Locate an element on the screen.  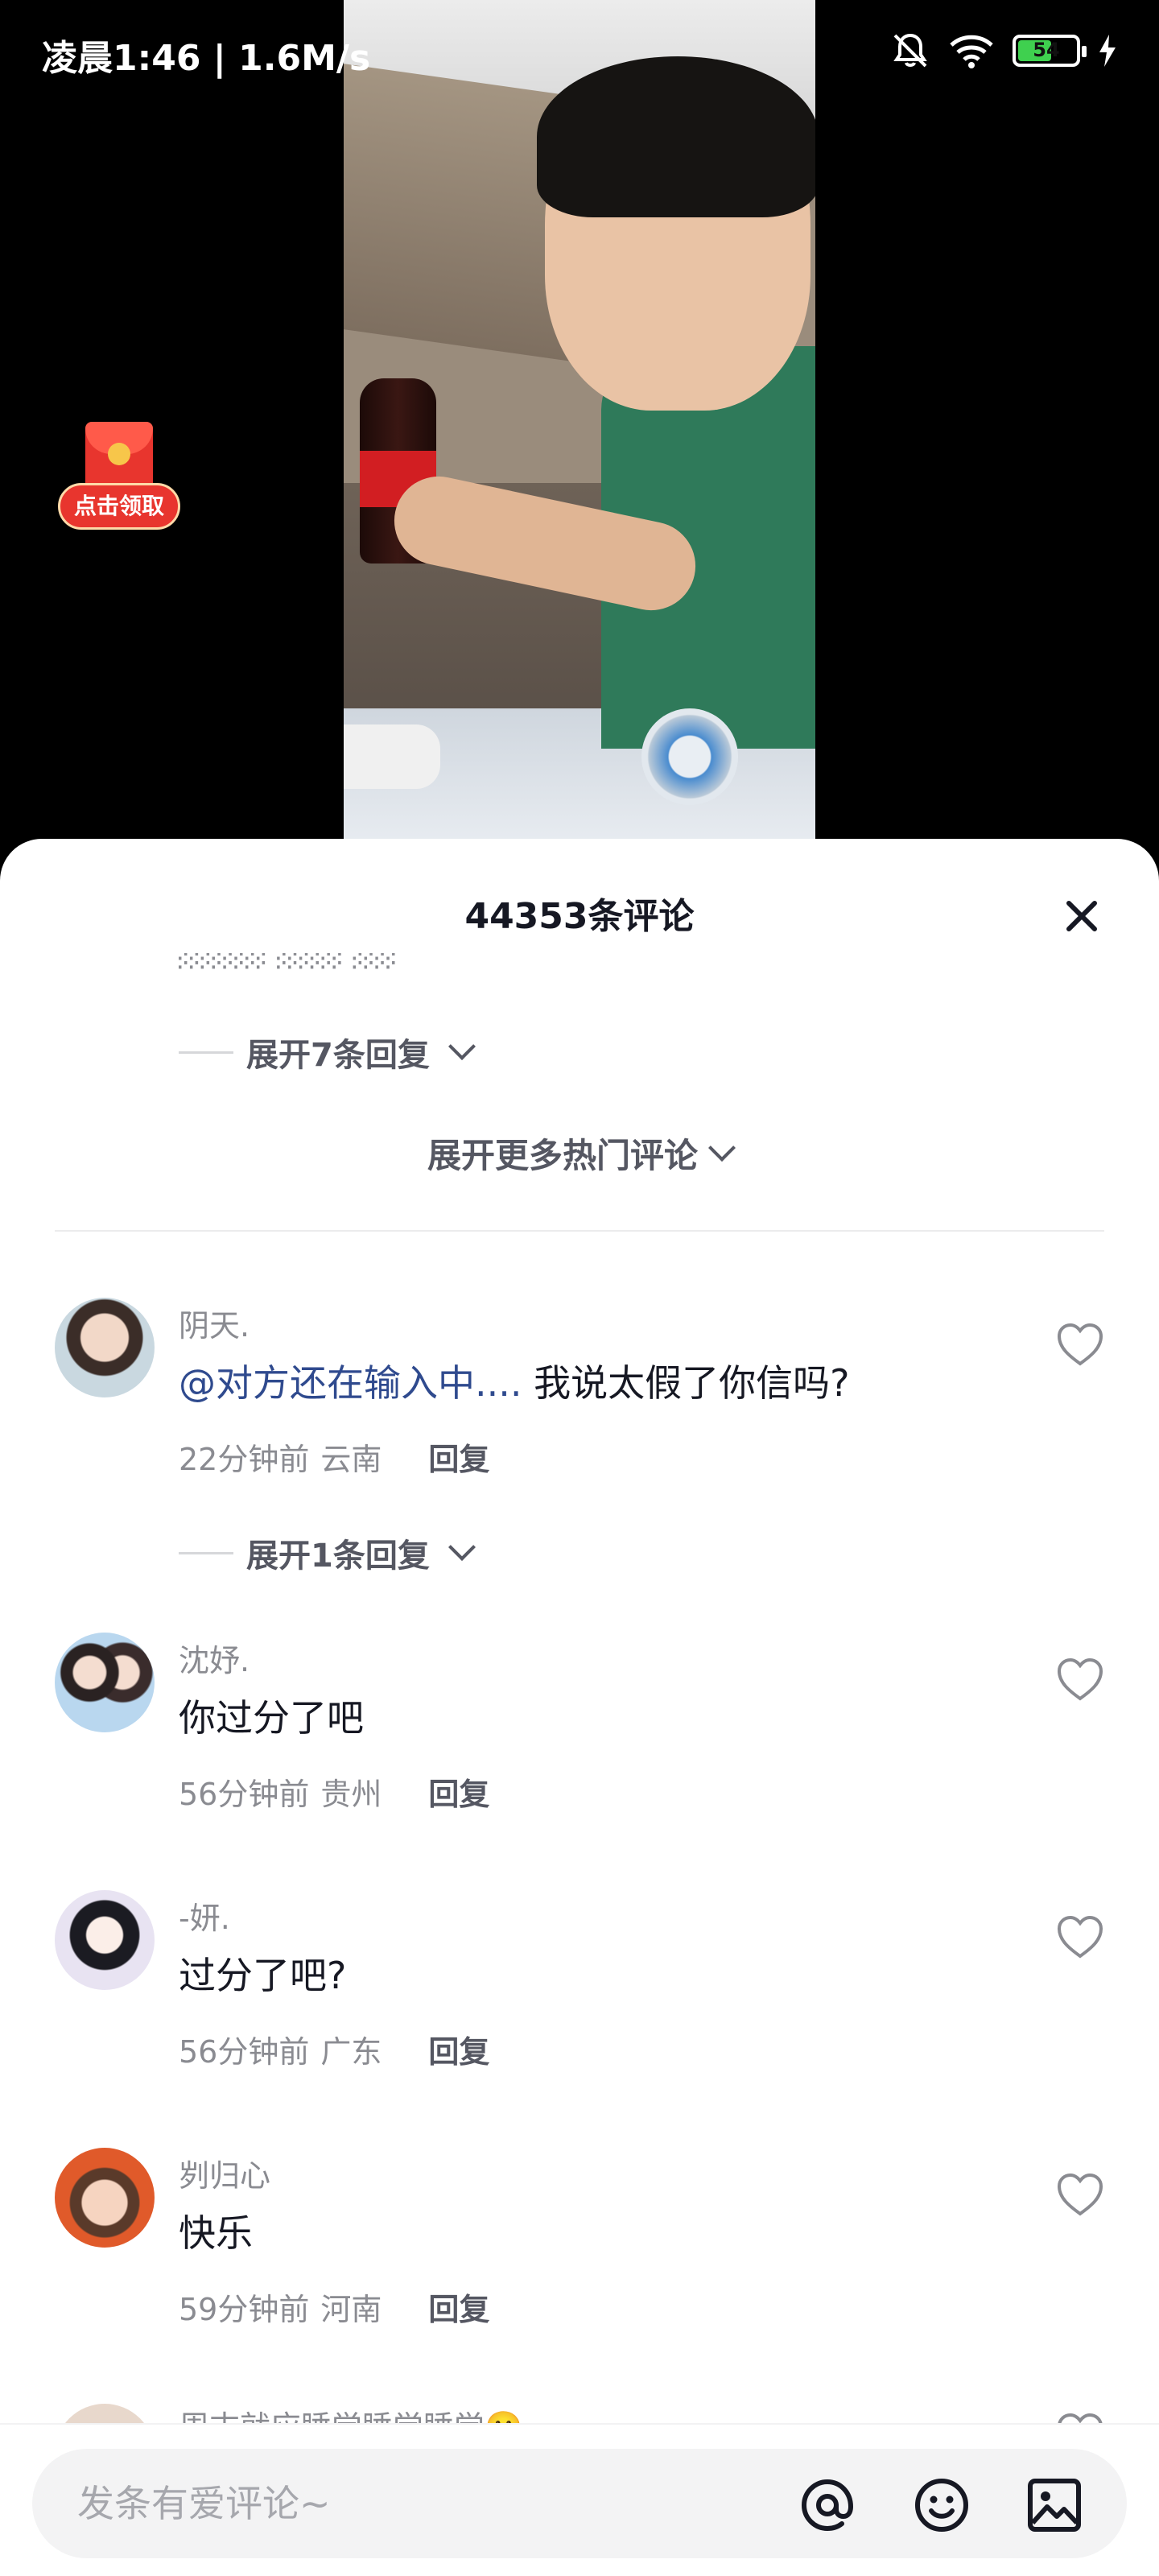
comment-meta: 56分钟前 广东 回复 is located at coordinates (334, 2049).